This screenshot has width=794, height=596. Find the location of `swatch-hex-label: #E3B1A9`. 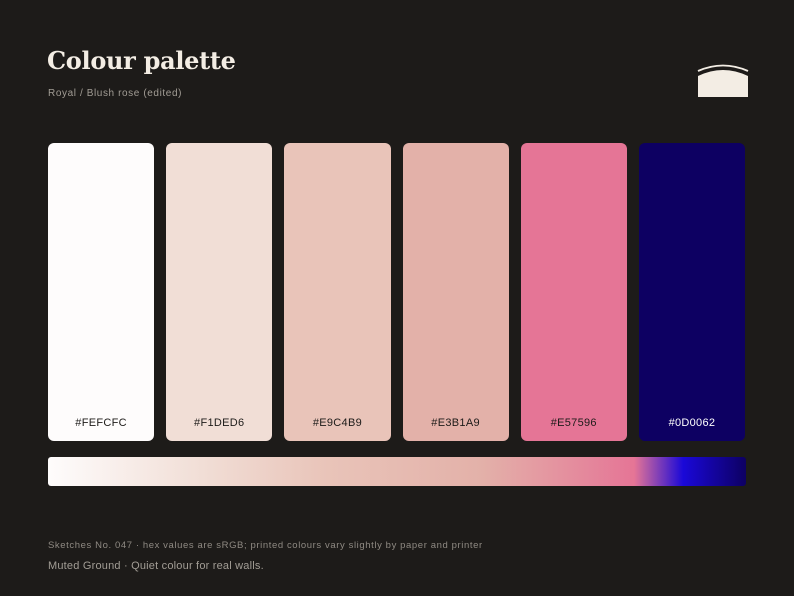

swatch-hex-label: #E3B1A9 is located at coordinates (455, 423).